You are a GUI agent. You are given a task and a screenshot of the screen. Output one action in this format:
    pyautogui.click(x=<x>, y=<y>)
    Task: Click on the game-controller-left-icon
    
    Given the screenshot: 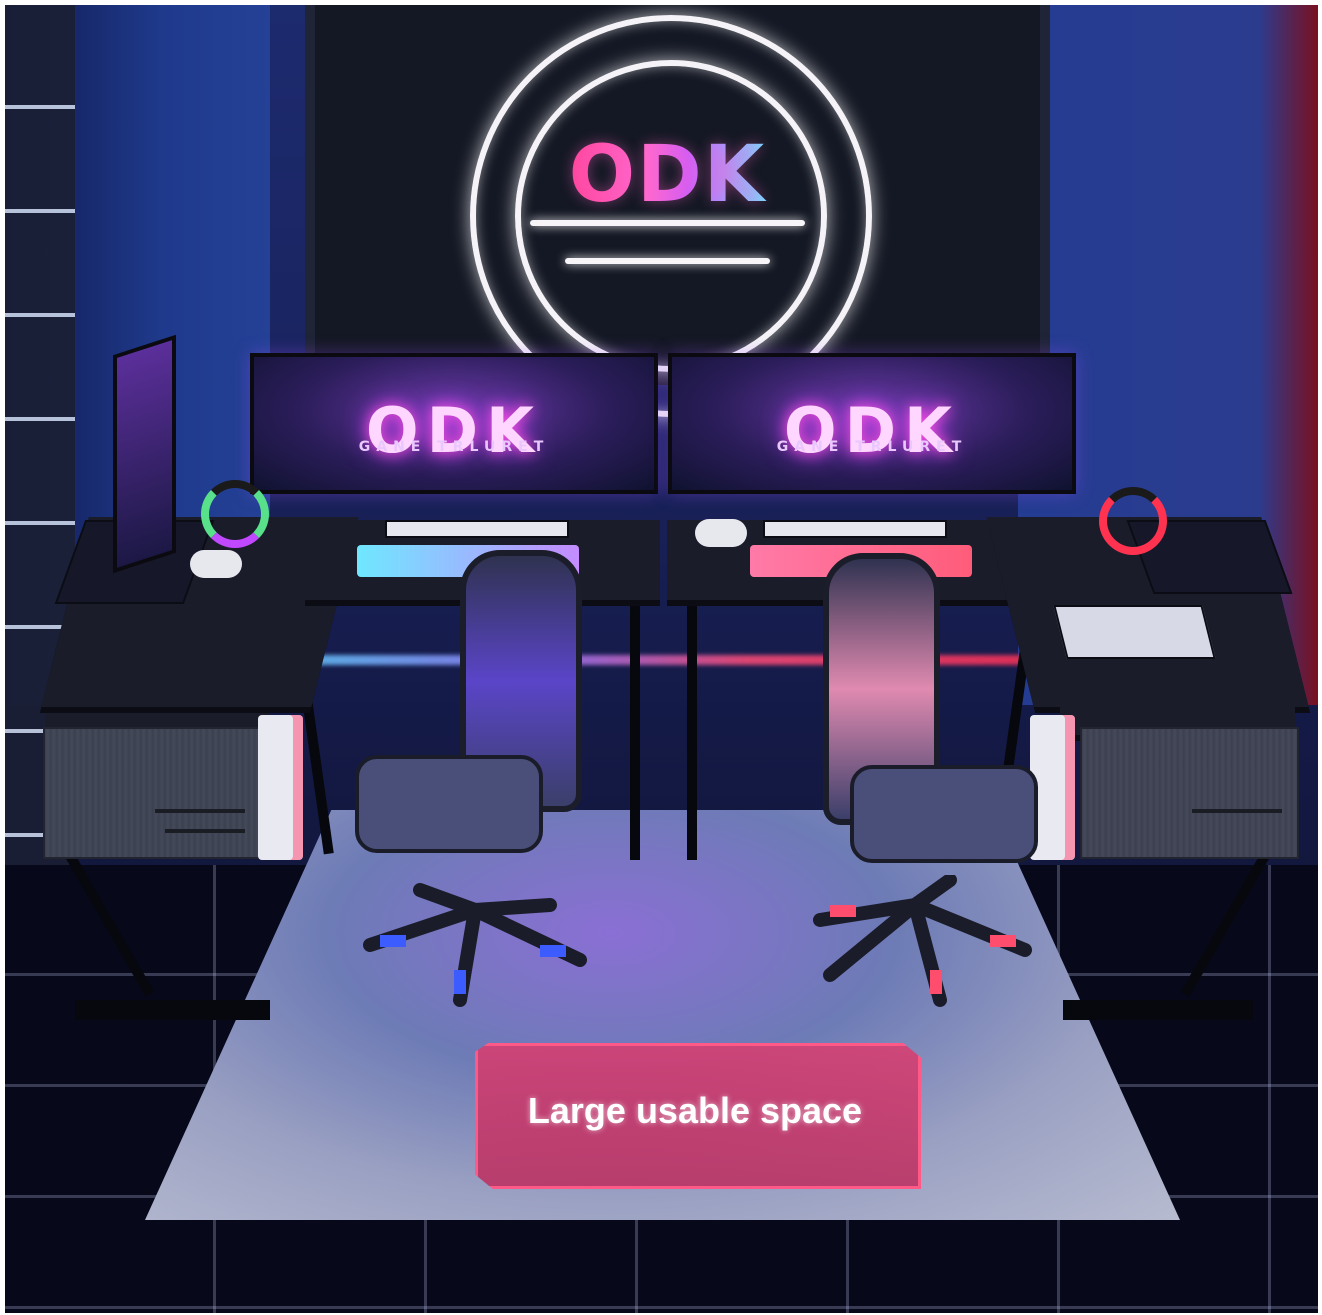 What is the action you would take?
    pyautogui.click(x=216, y=564)
    